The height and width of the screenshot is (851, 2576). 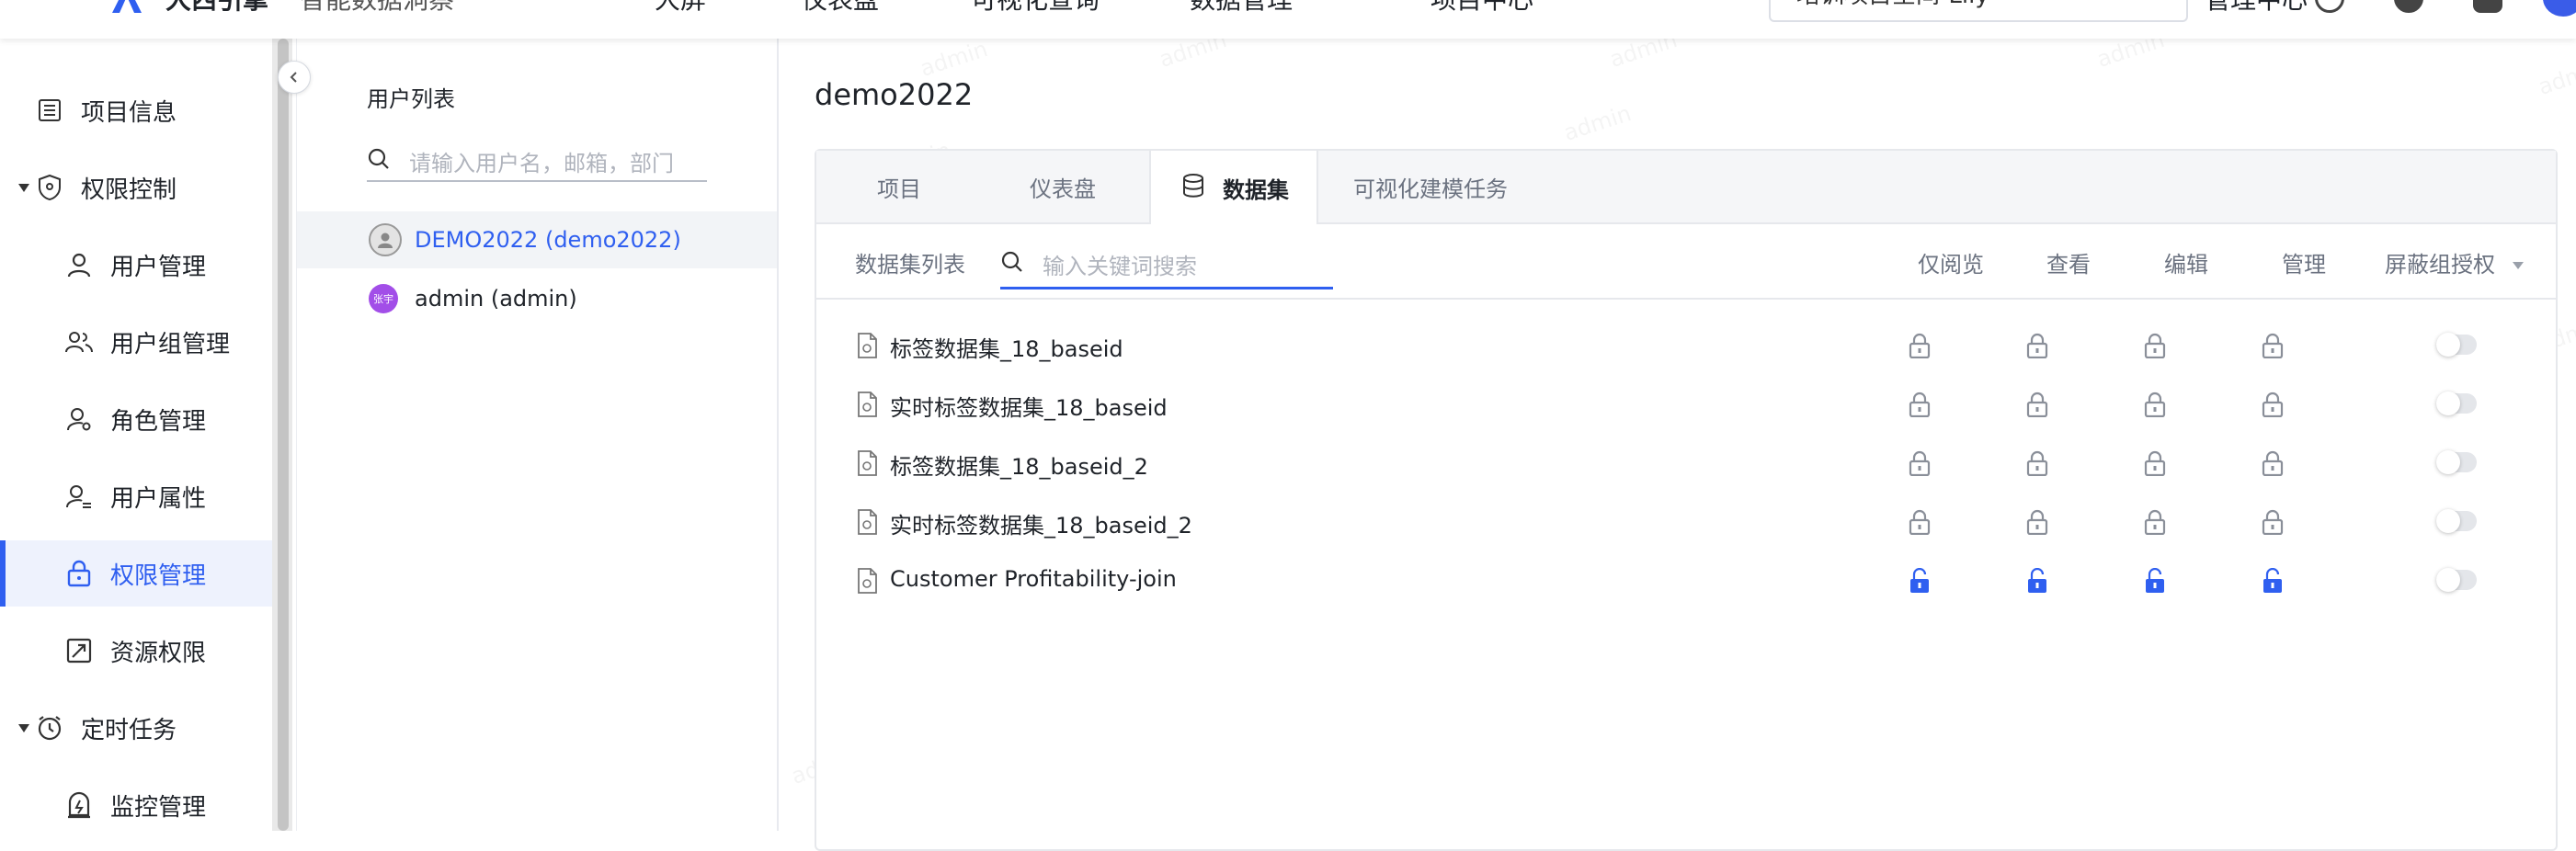 I want to click on dataset-row: 标签数据集_18_baseid, so click(x=1686, y=345).